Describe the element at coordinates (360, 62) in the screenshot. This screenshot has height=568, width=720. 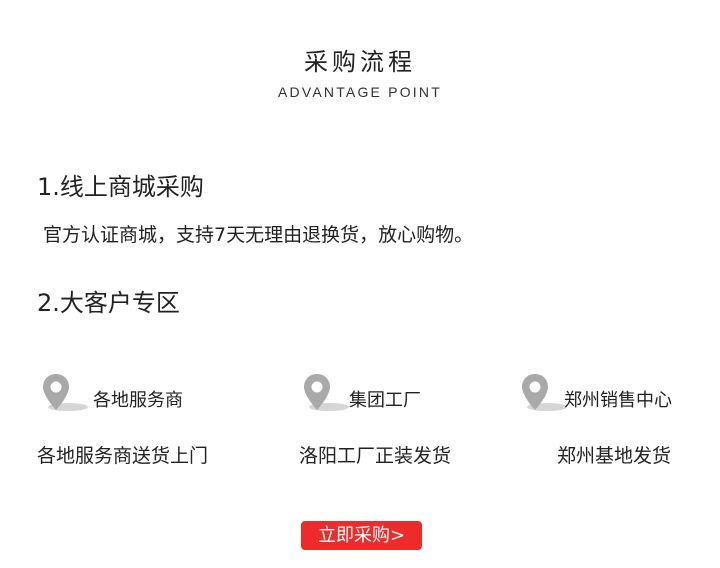
I see `page-title: 采购流程` at that location.